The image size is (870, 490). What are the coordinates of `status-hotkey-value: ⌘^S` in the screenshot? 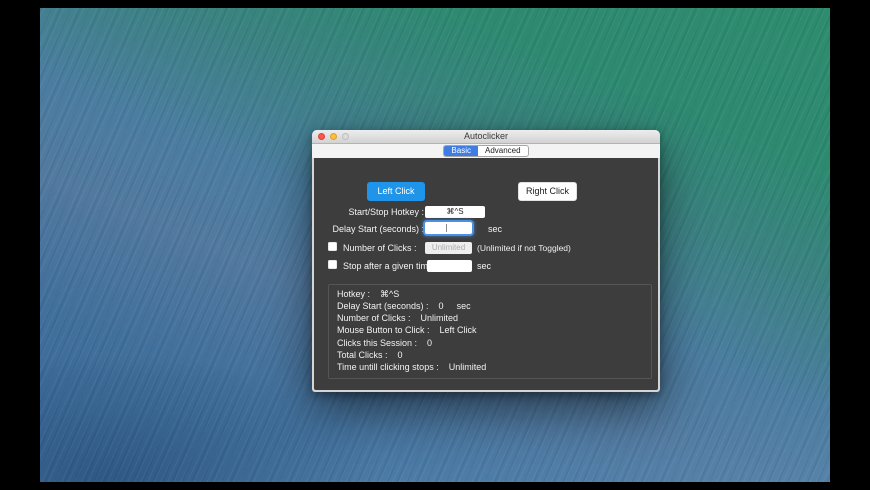 It's located at (390, 294).